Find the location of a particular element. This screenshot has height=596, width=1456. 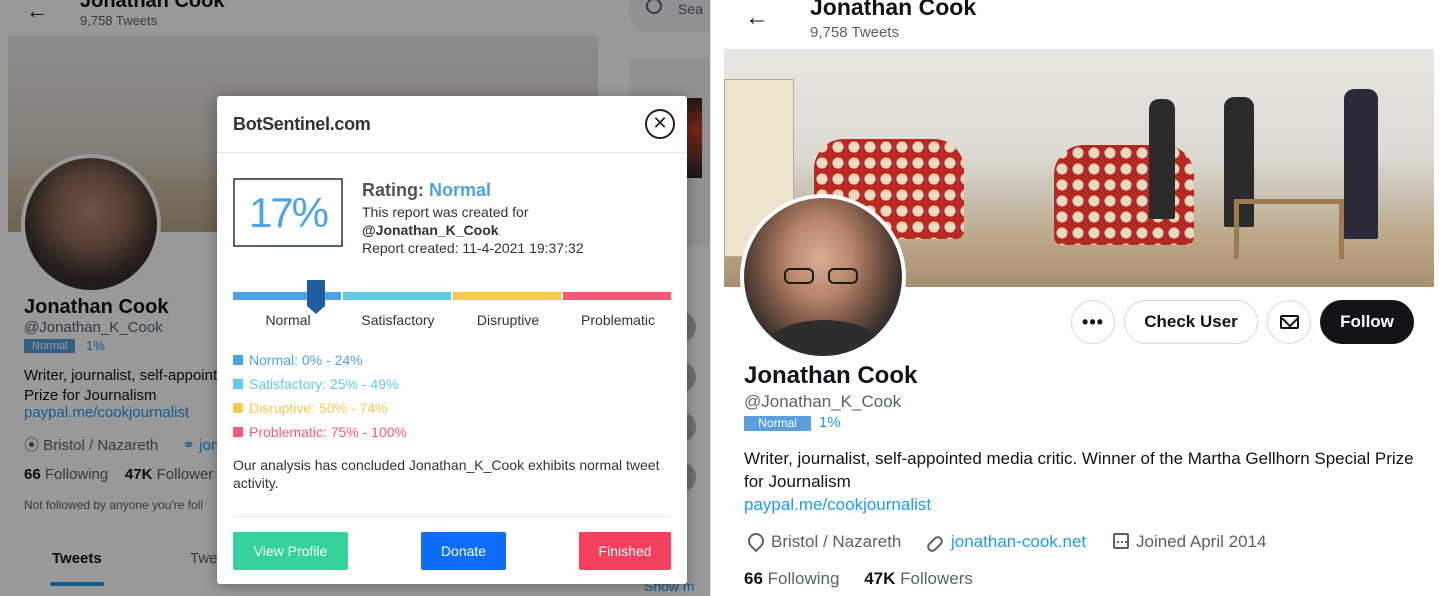

scale-label-problematic: Problematic is located at coordinates (618, 320).